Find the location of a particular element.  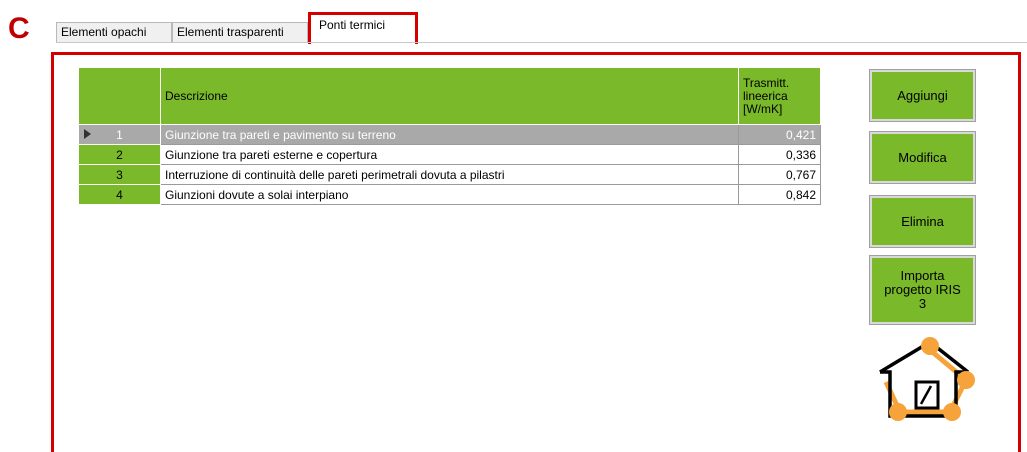

row-header: 3 is located at coordinates (119, 174).